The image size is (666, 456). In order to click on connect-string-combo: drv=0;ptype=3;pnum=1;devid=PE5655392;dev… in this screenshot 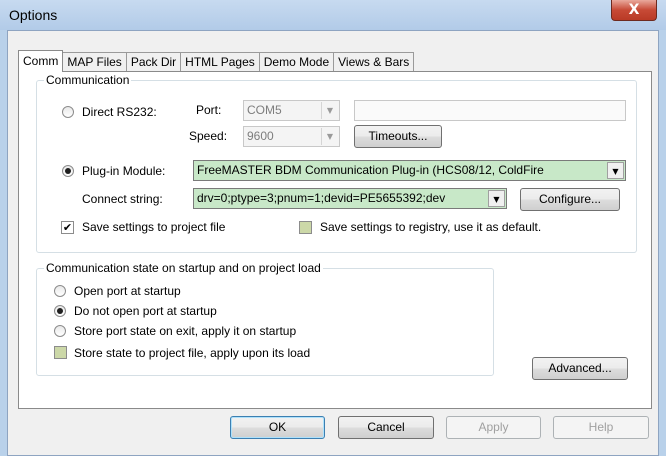, I will do `click(350, 198)`.